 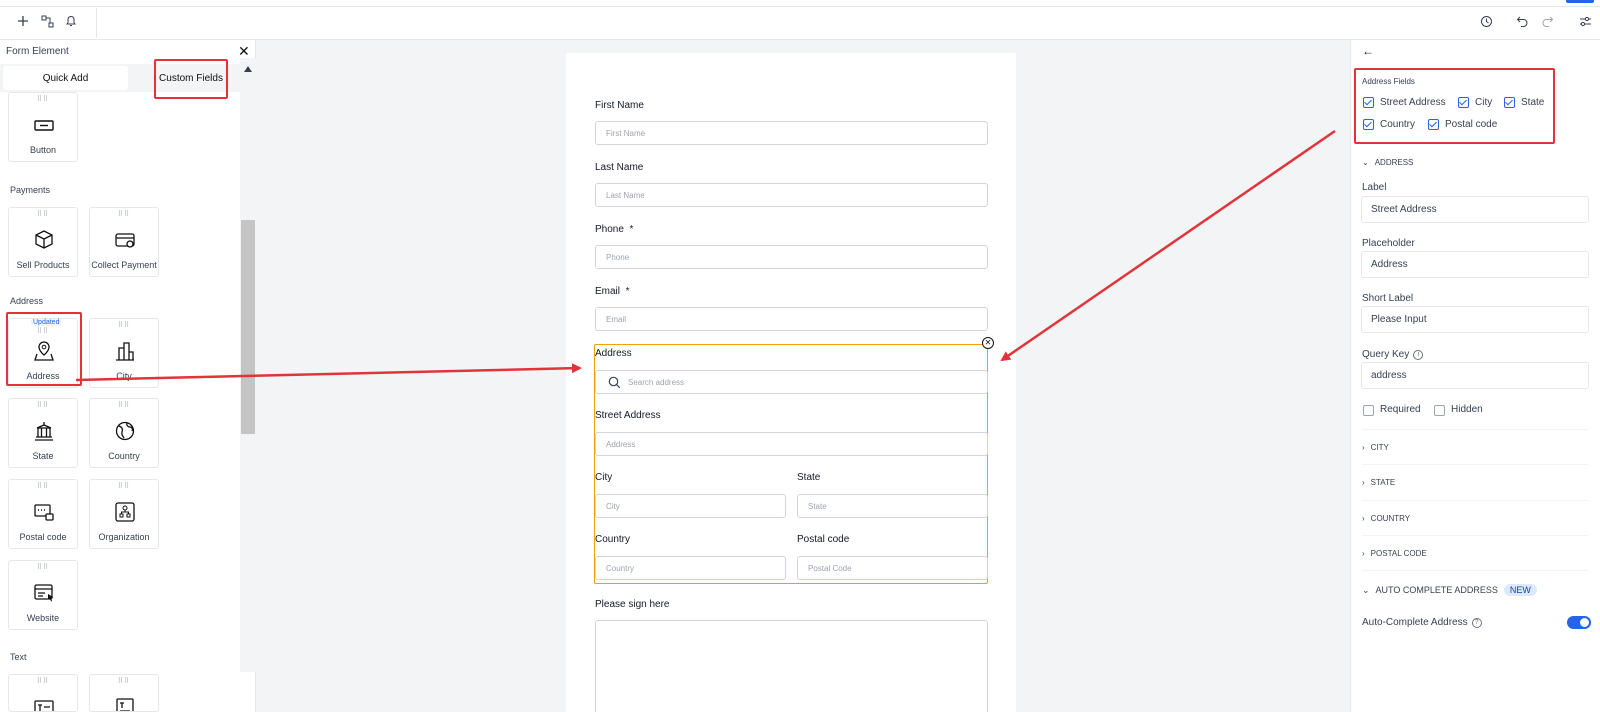 I want to click on phone-input: Phone, so click(x=791, y=257).